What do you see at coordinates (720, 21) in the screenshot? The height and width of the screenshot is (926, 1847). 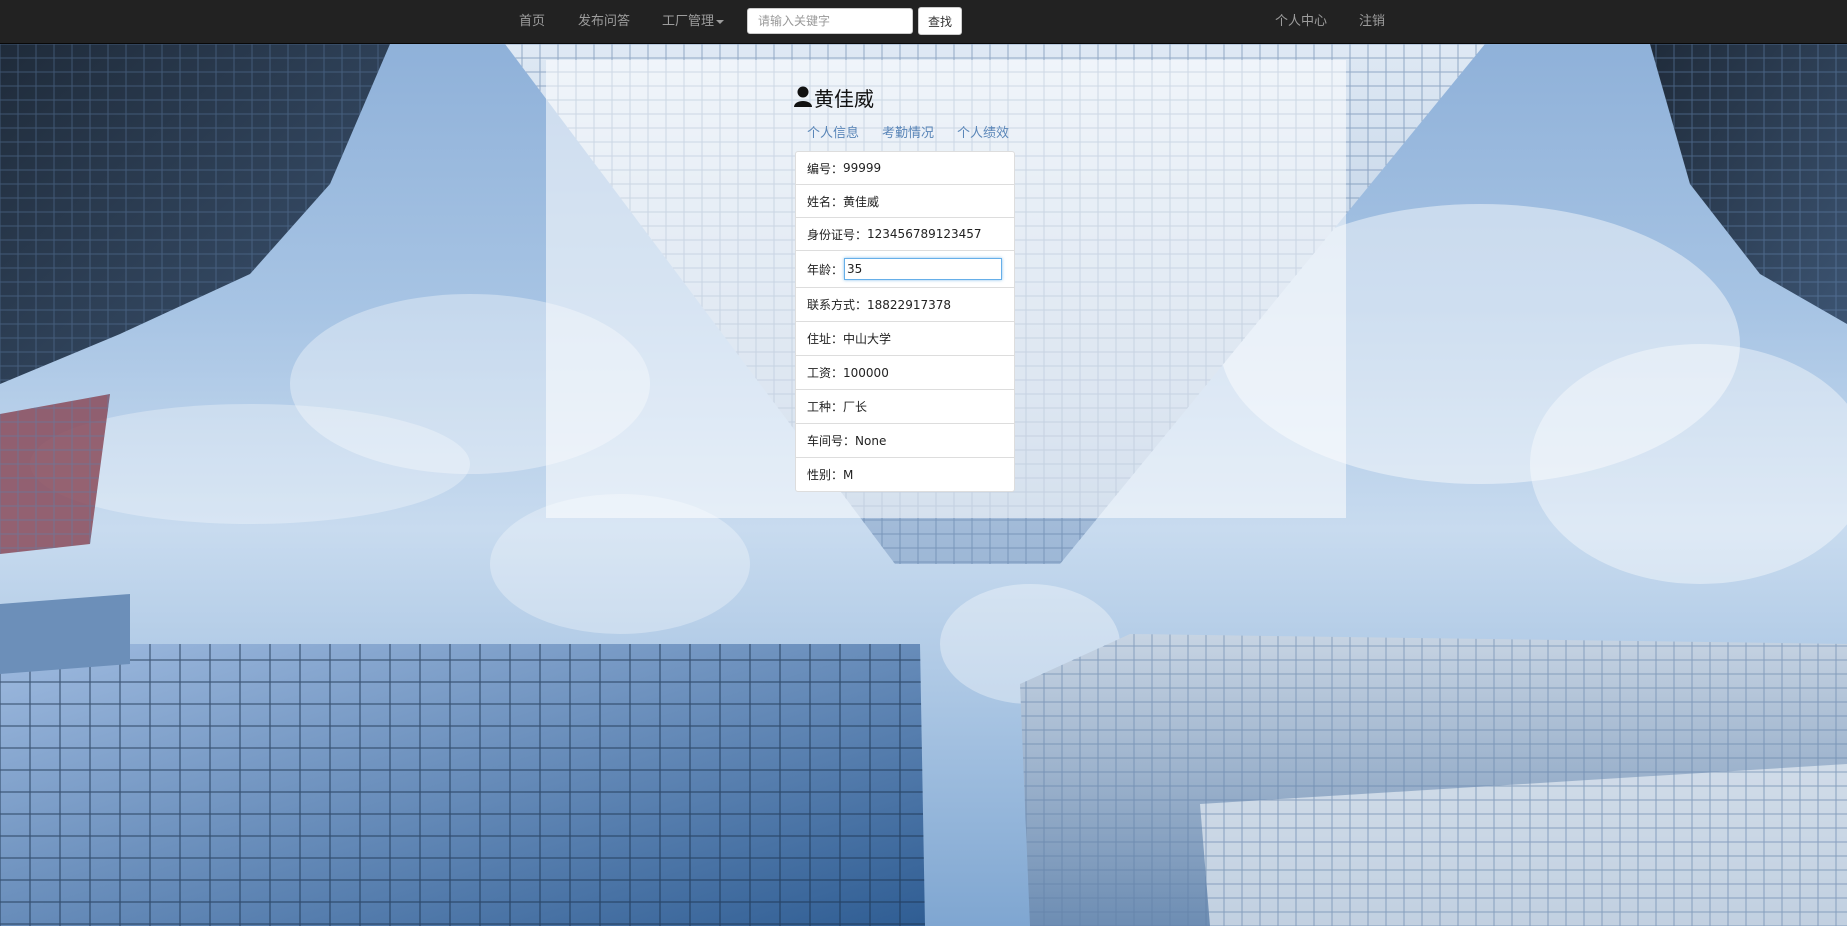 I see `caret-down-icon` at bounding box center [720, 21].